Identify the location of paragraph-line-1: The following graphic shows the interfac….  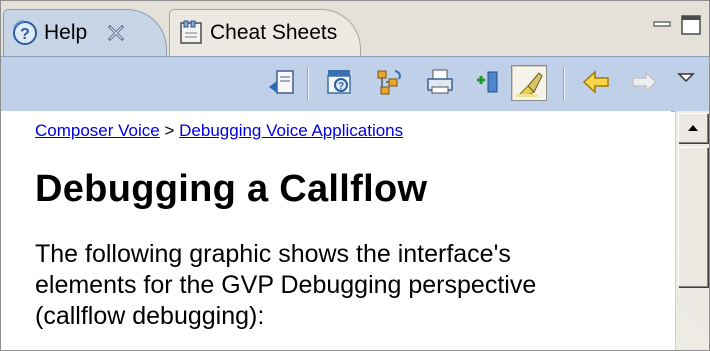
(273, 254).